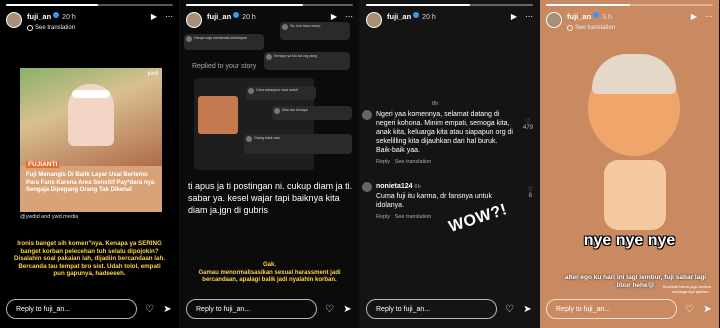  I want to click on brand-logo: ywd, so click(152, 74).